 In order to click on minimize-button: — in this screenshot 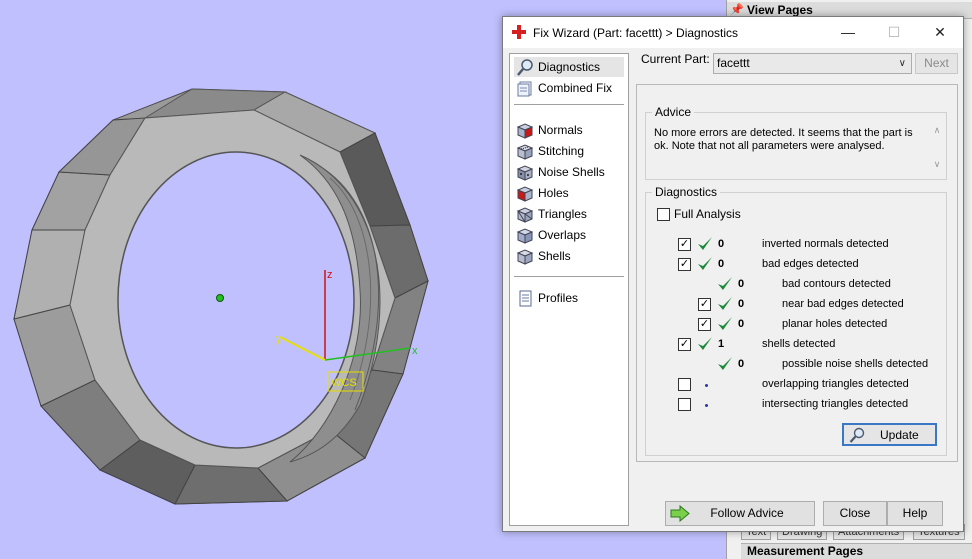, I will do `click(848, 32)`.